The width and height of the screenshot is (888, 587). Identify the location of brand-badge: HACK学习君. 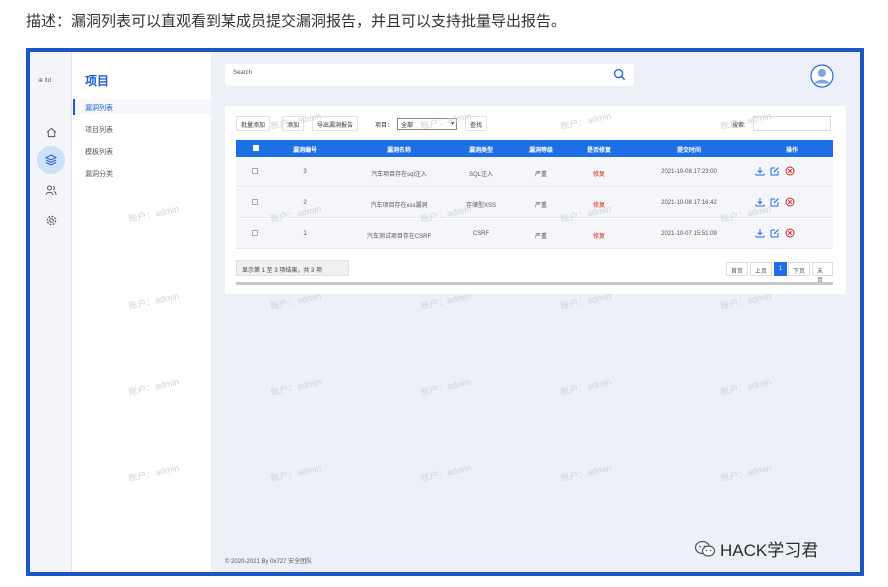
(756, 548).